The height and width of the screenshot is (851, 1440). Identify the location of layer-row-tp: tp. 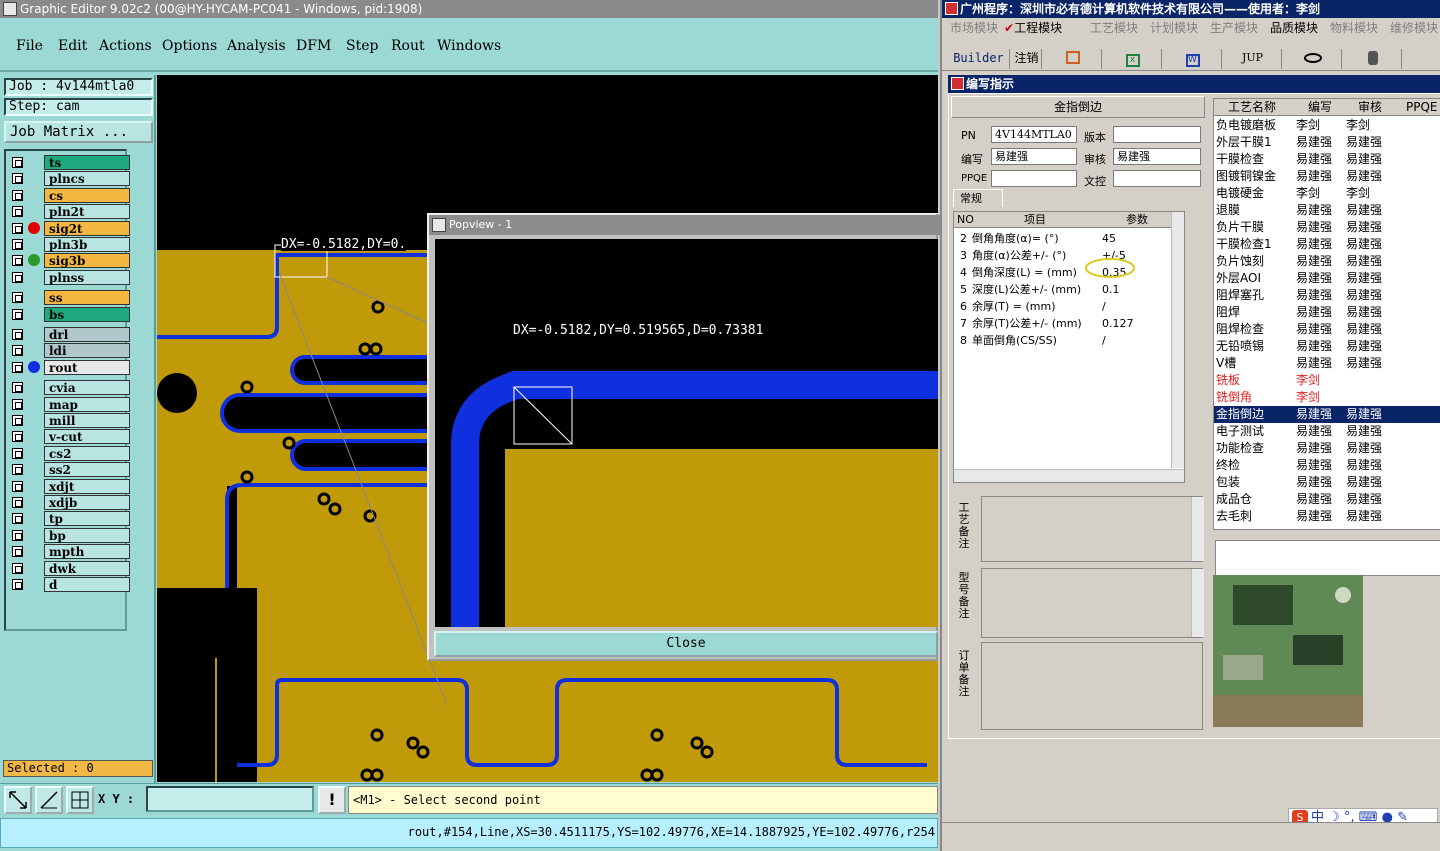
(70, 519).